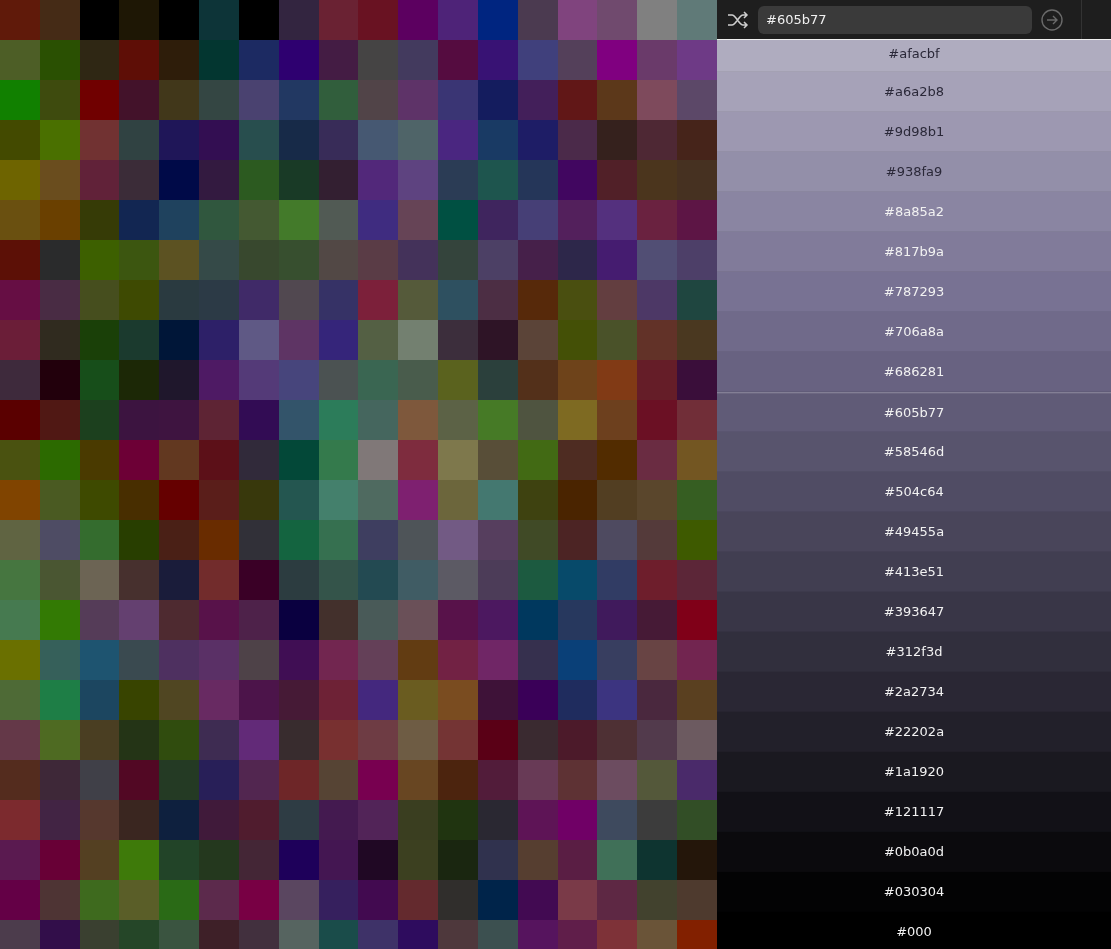  What do you see at coordinates (914, 172) in the screenshot?
I see `color-shade-item: #938fa9` at bounding box center [914, 172].